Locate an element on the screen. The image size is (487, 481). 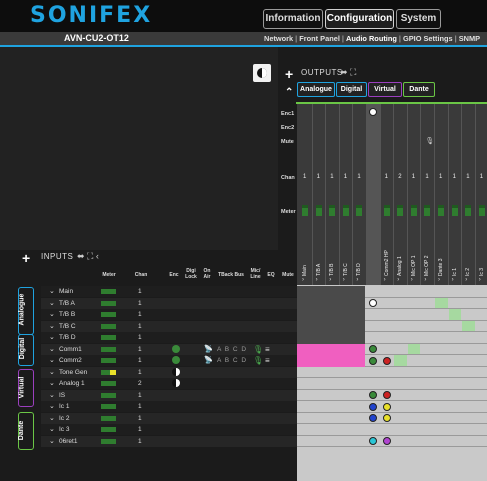
subnav-audio-routing: Audio Routing is located at coordinates (371, 38).